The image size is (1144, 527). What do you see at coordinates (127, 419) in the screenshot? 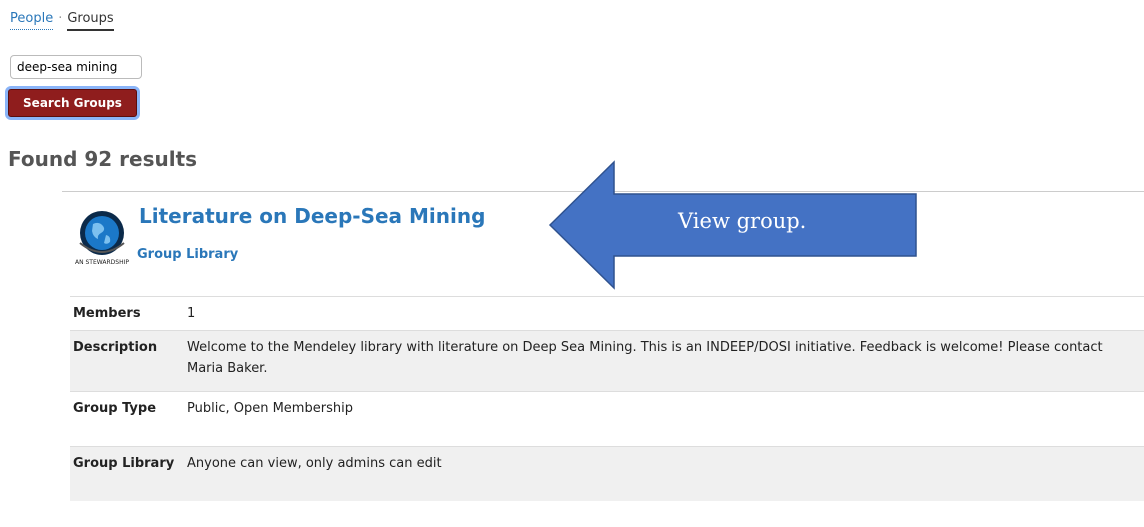
I see `group-type-label: Group Type` at bounding box center [127, 419].